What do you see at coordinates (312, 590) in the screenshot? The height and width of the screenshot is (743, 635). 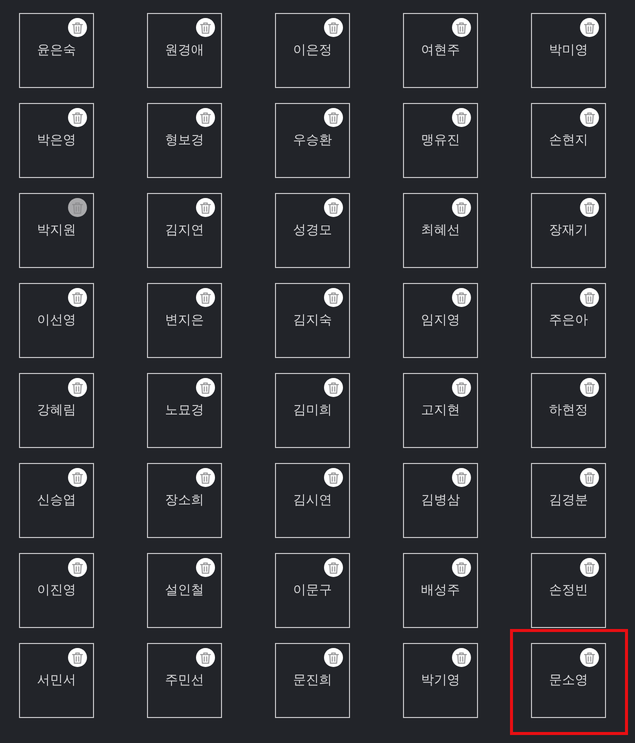 I see `name-label: 이문구` at bounding box center [312, 590].